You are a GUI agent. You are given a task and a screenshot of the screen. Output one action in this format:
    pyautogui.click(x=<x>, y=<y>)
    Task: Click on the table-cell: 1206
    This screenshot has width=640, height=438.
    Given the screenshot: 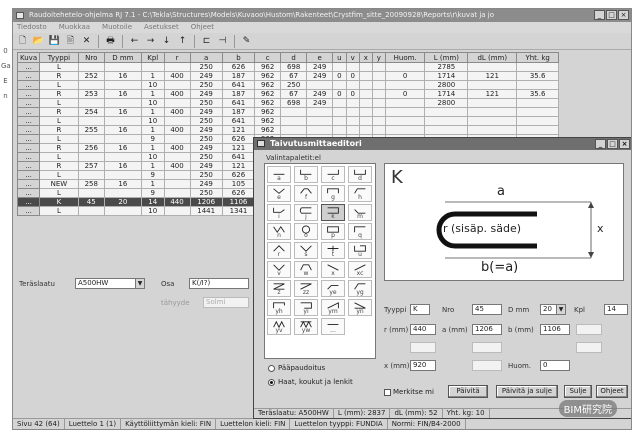 What is the action you would take?
    pyautogui.click(x=206, y=202)
    